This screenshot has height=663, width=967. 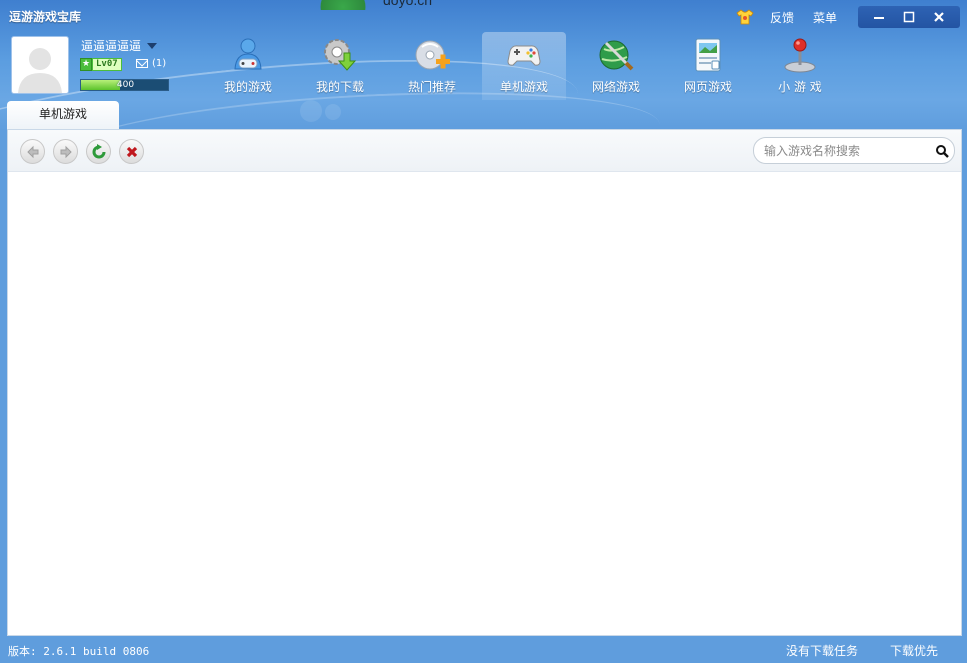 I want to click on nav-label: 热门推荐, so click(x=431, y=87).